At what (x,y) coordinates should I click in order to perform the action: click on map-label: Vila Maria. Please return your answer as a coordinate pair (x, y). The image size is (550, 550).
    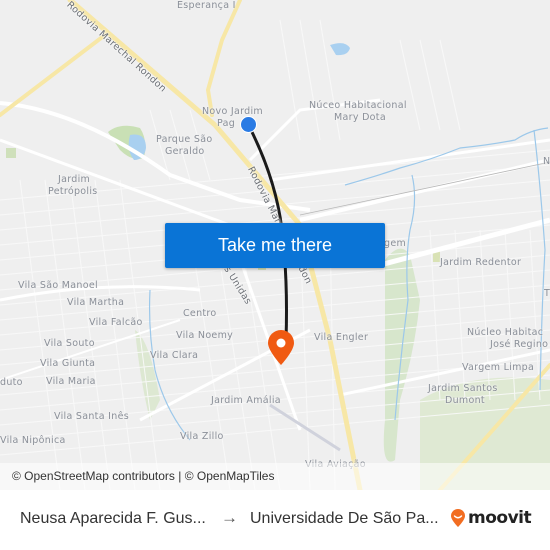
    Looking at the image, I should click on (71, 381).